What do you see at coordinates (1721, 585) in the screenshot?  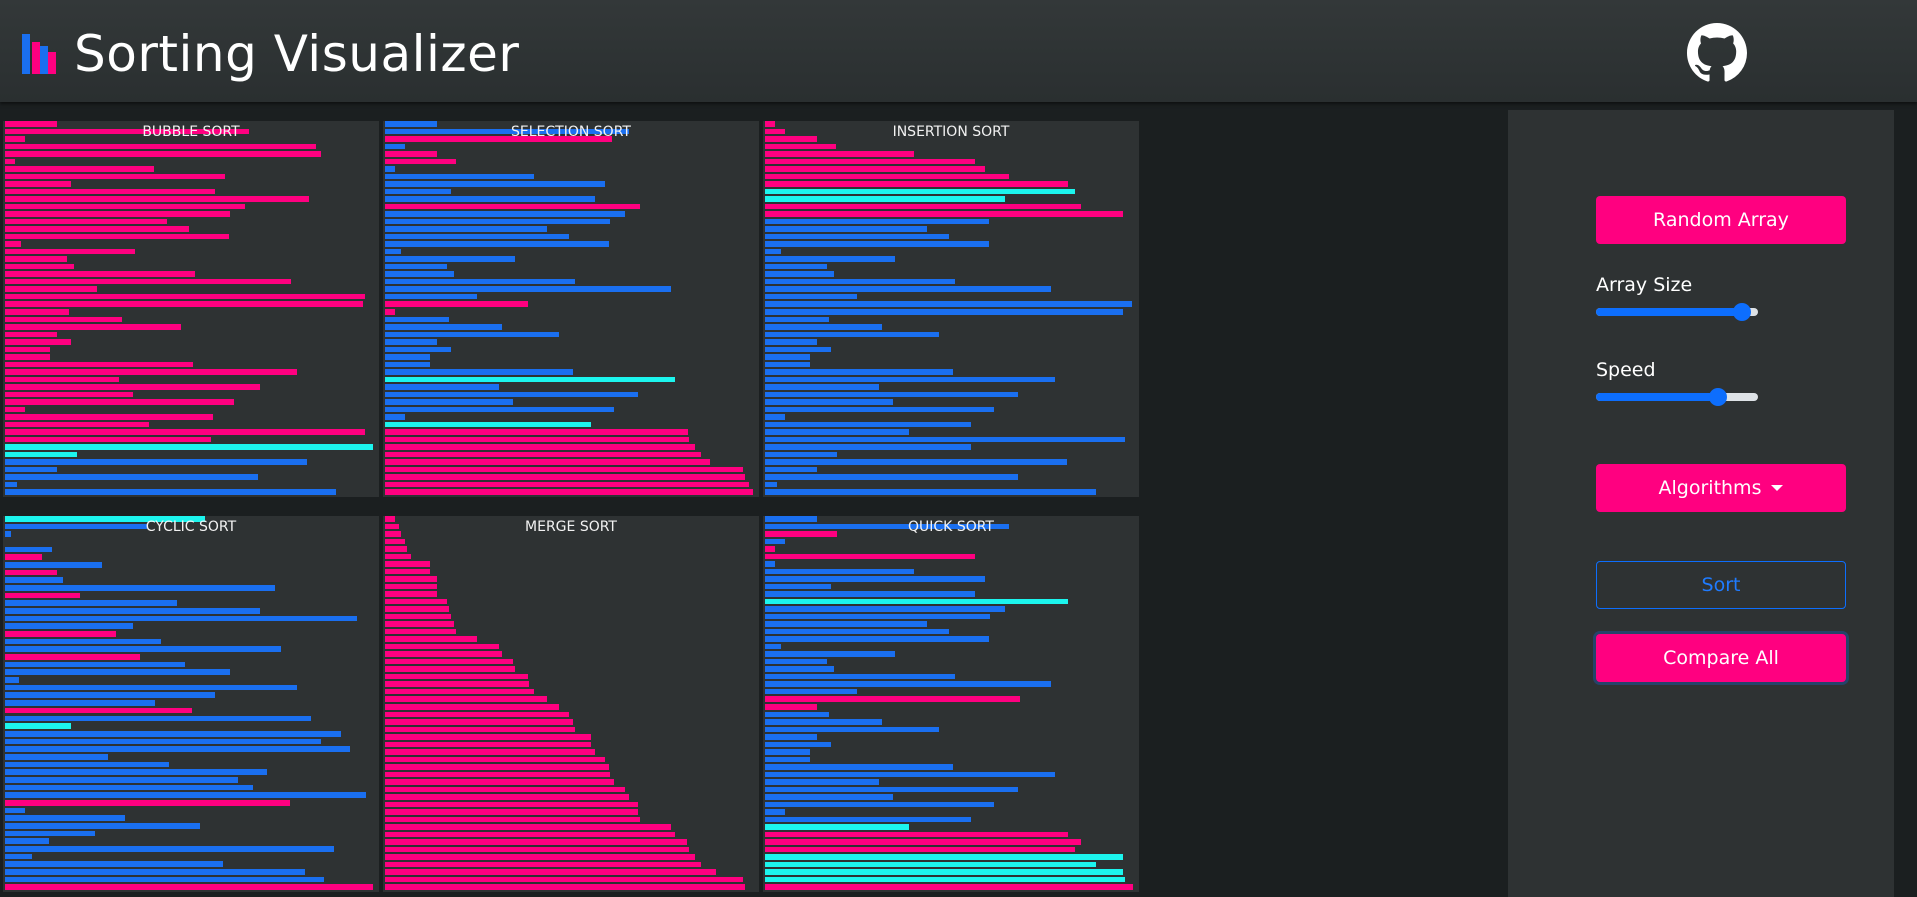 I see `sort-button: Sort` at bounding box center [1721, 585].